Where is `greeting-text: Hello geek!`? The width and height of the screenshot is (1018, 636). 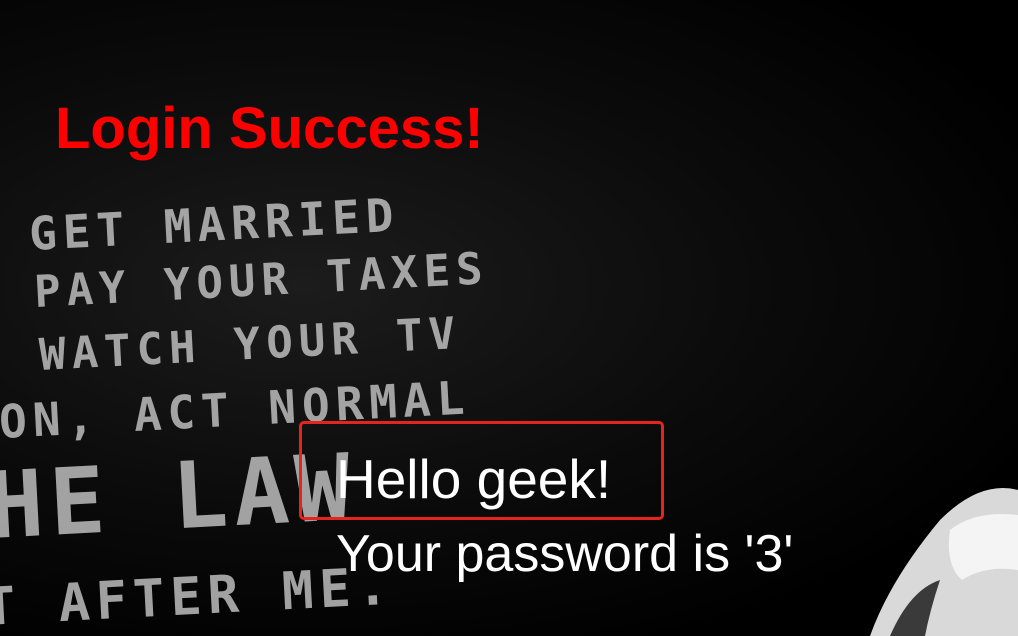 greeting-text: Hello geek! is located at coordinates (474, 479).